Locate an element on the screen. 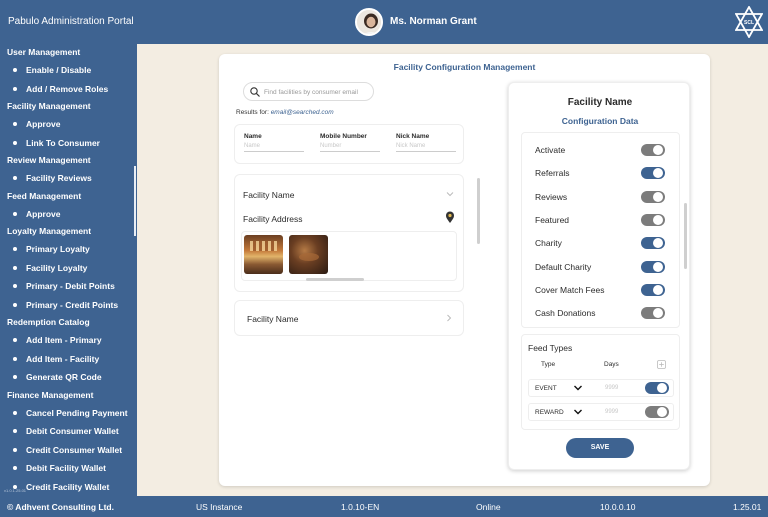 The width and height of the screenshot is (768, 517). facility-list-scrollbar is located at coordinates (478, 211).